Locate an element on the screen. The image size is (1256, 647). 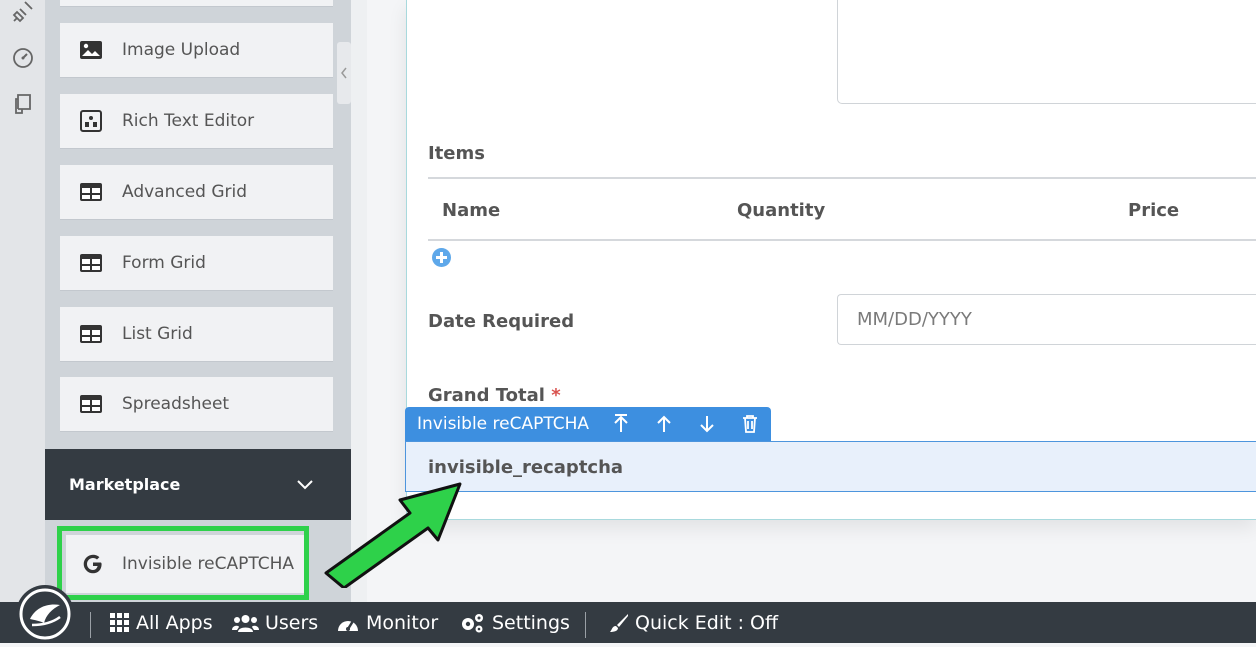
arrow-down-icon is located at coordinates (707, 424).